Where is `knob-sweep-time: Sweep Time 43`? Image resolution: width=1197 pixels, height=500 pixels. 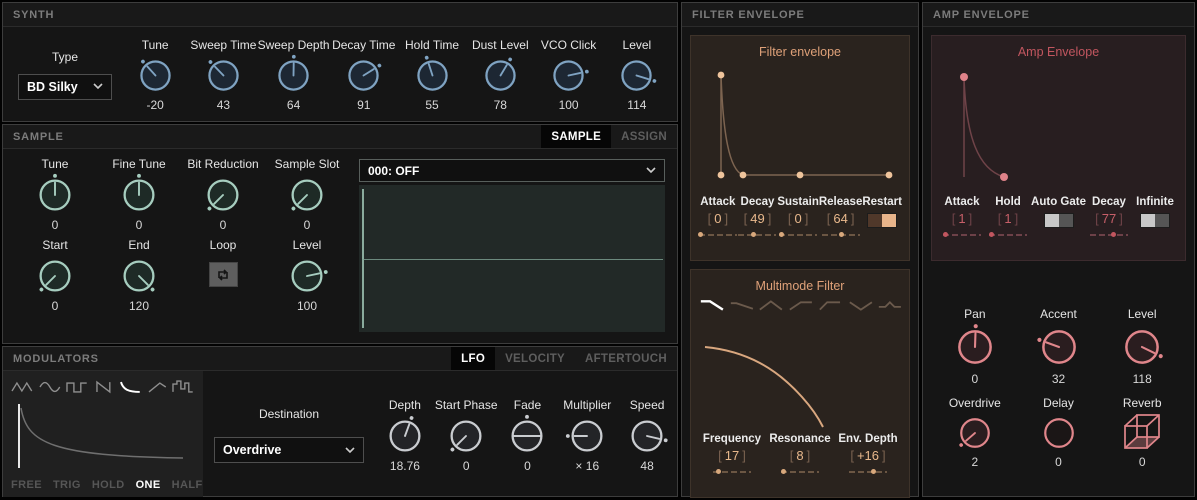
knob-sweep-time: Sweep Time 43 is located at coordinates (223, 75).